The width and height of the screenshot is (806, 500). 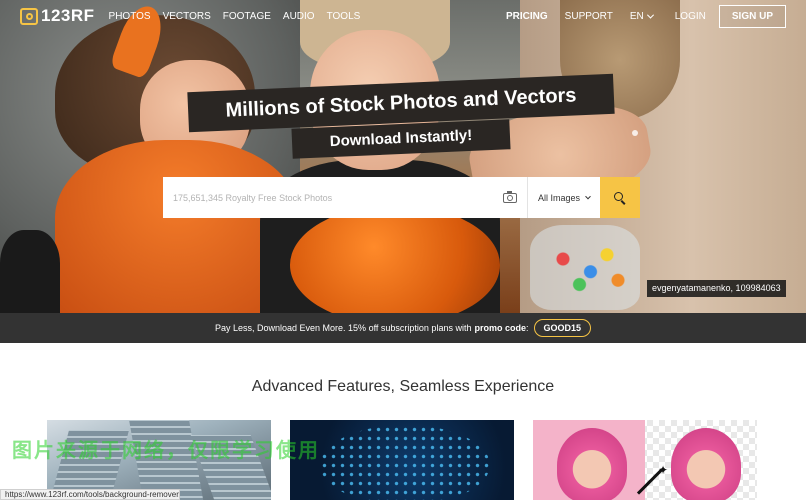 I want to click on feature-card-buildings, so click(x=159, y=460).